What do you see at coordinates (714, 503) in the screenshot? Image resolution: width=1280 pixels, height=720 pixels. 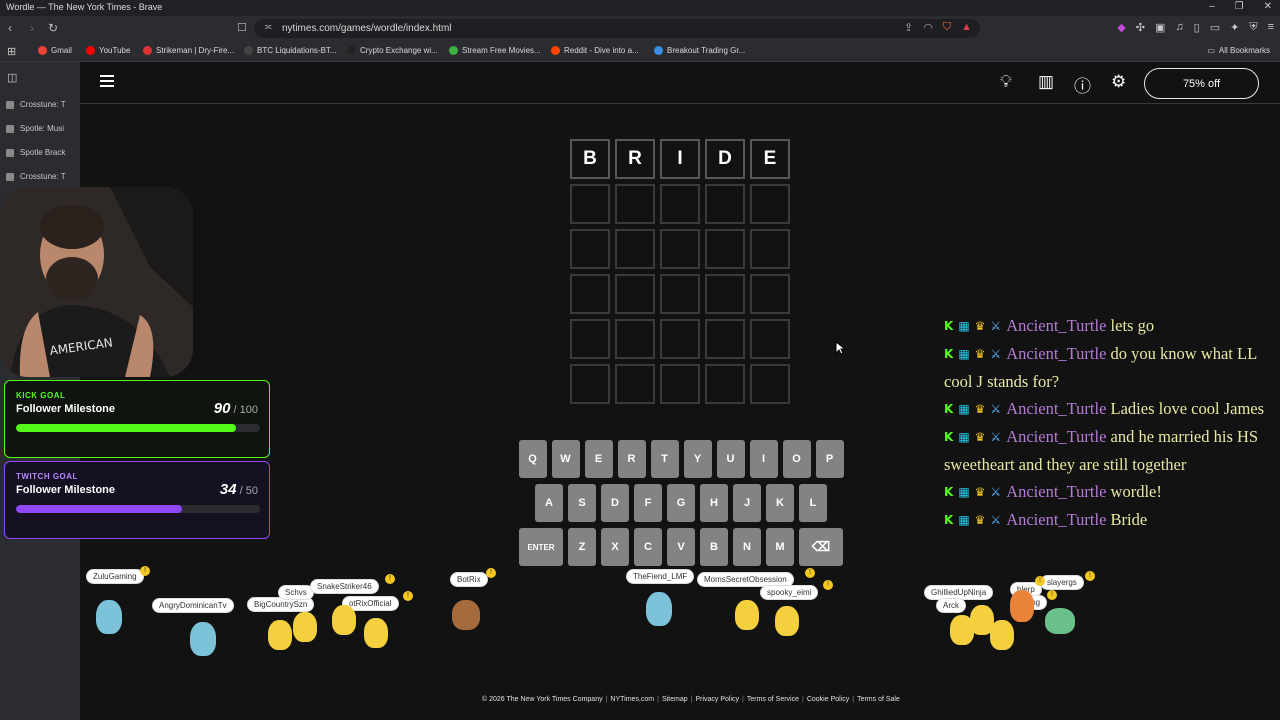 I see `key-h: H` at bounding box center [714, 503].